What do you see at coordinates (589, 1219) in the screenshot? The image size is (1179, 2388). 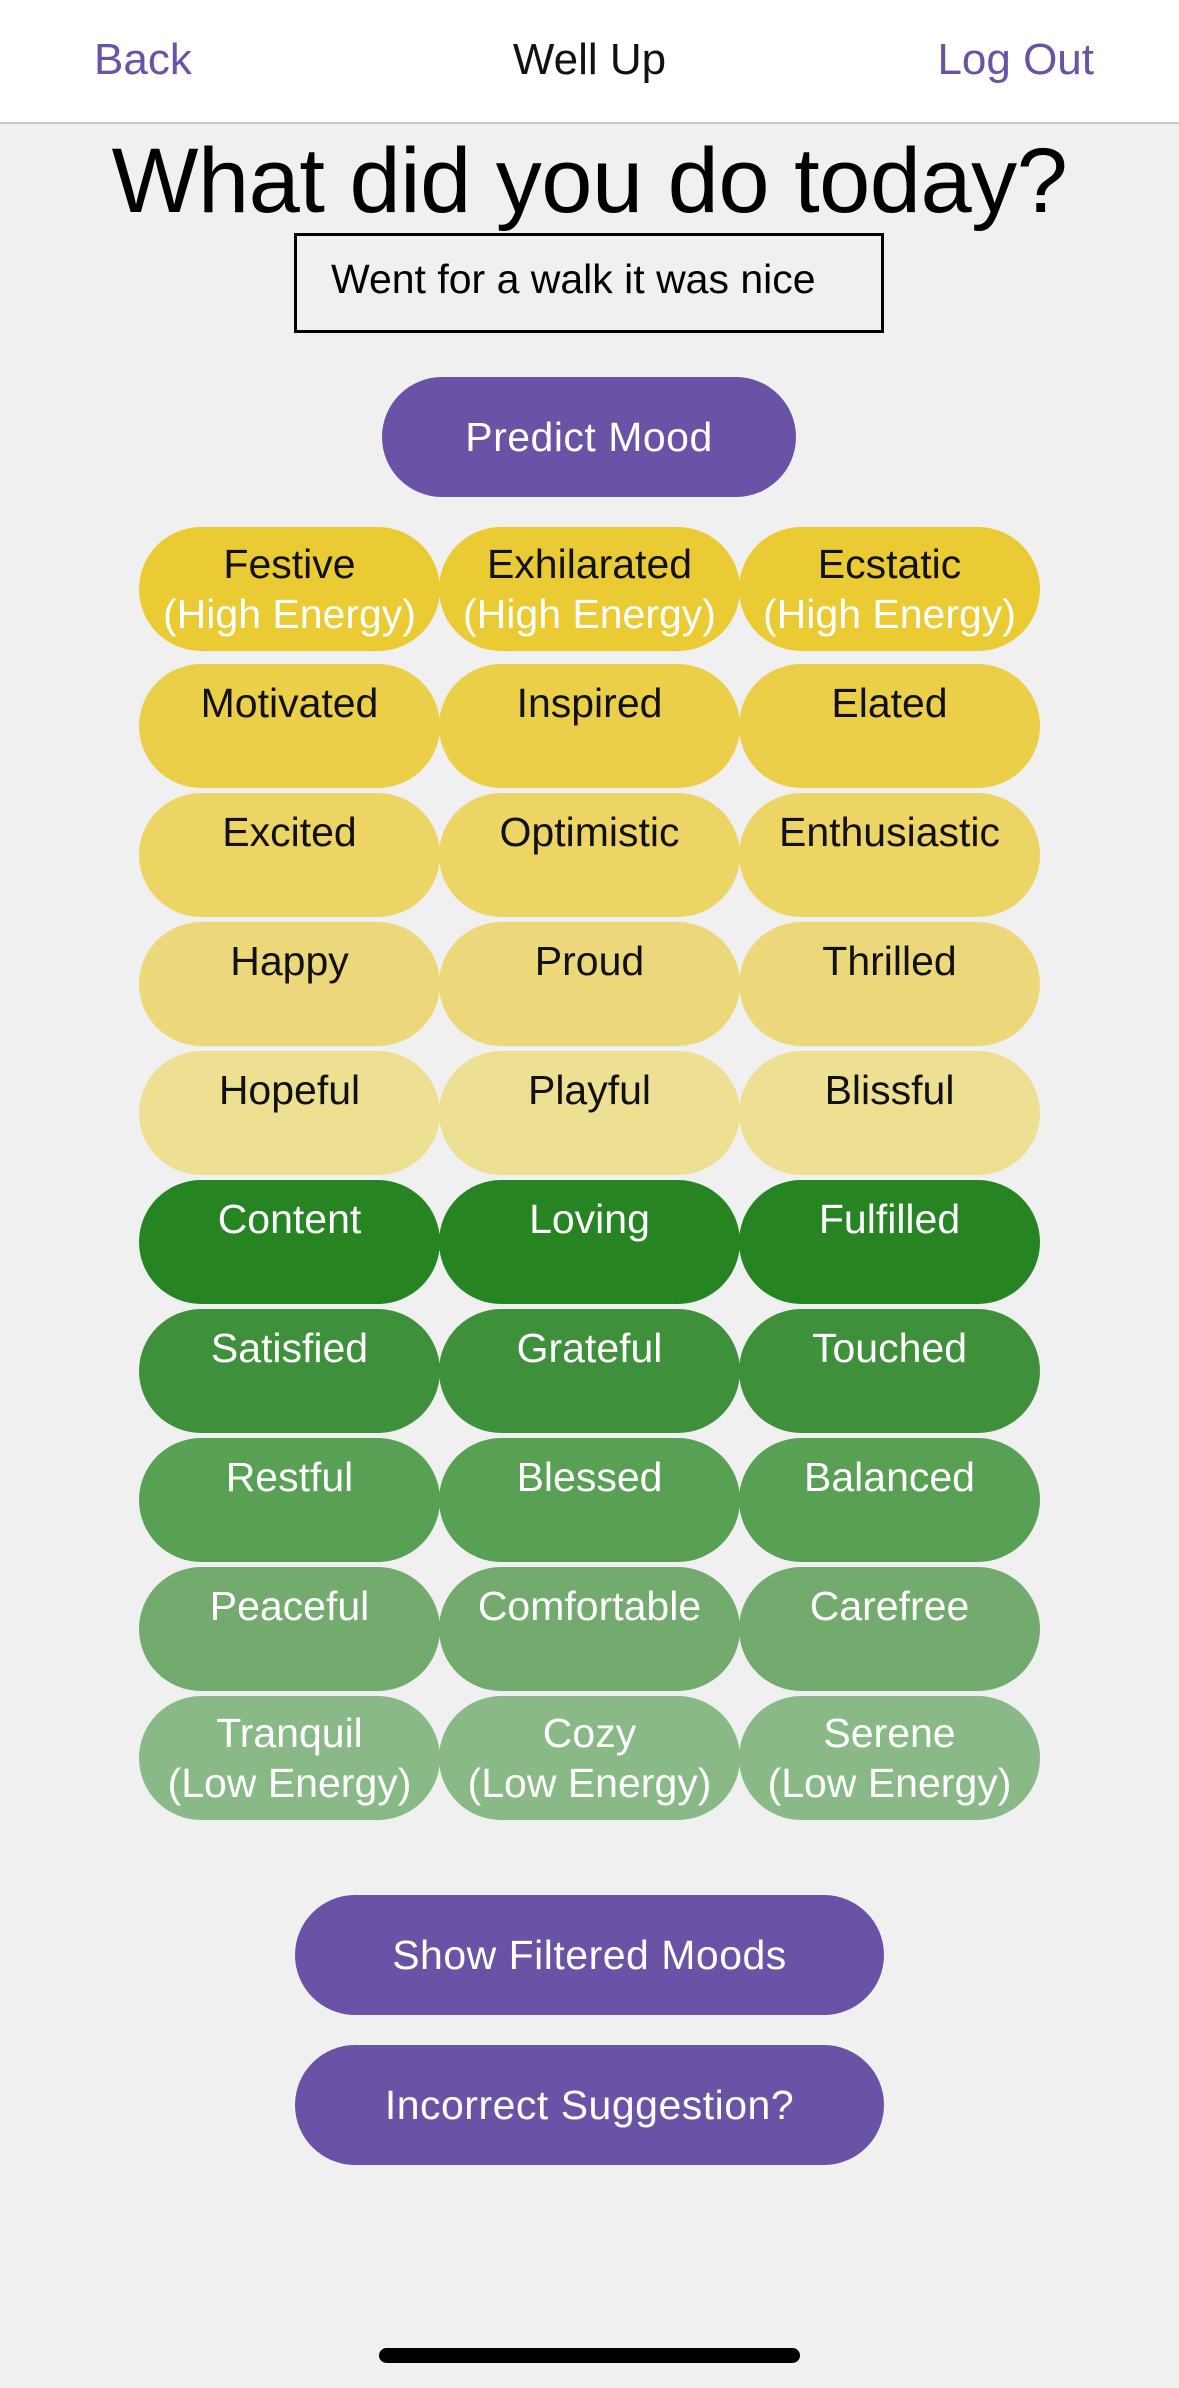 I see `mood-label: Loving` at bounding box center [589, 1219].